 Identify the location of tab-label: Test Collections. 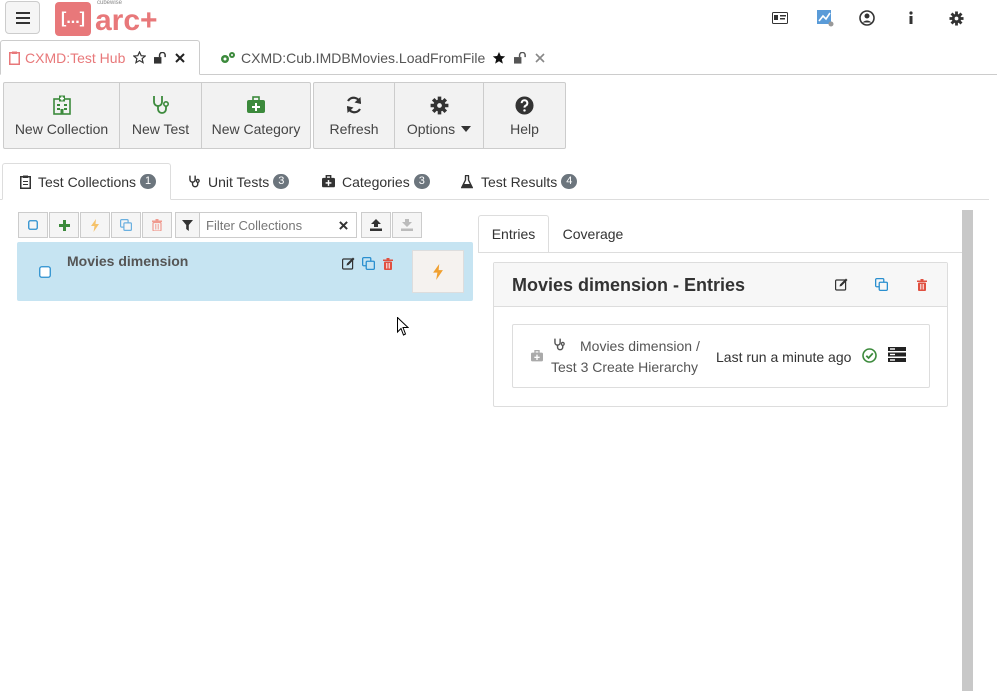
(87, 181).